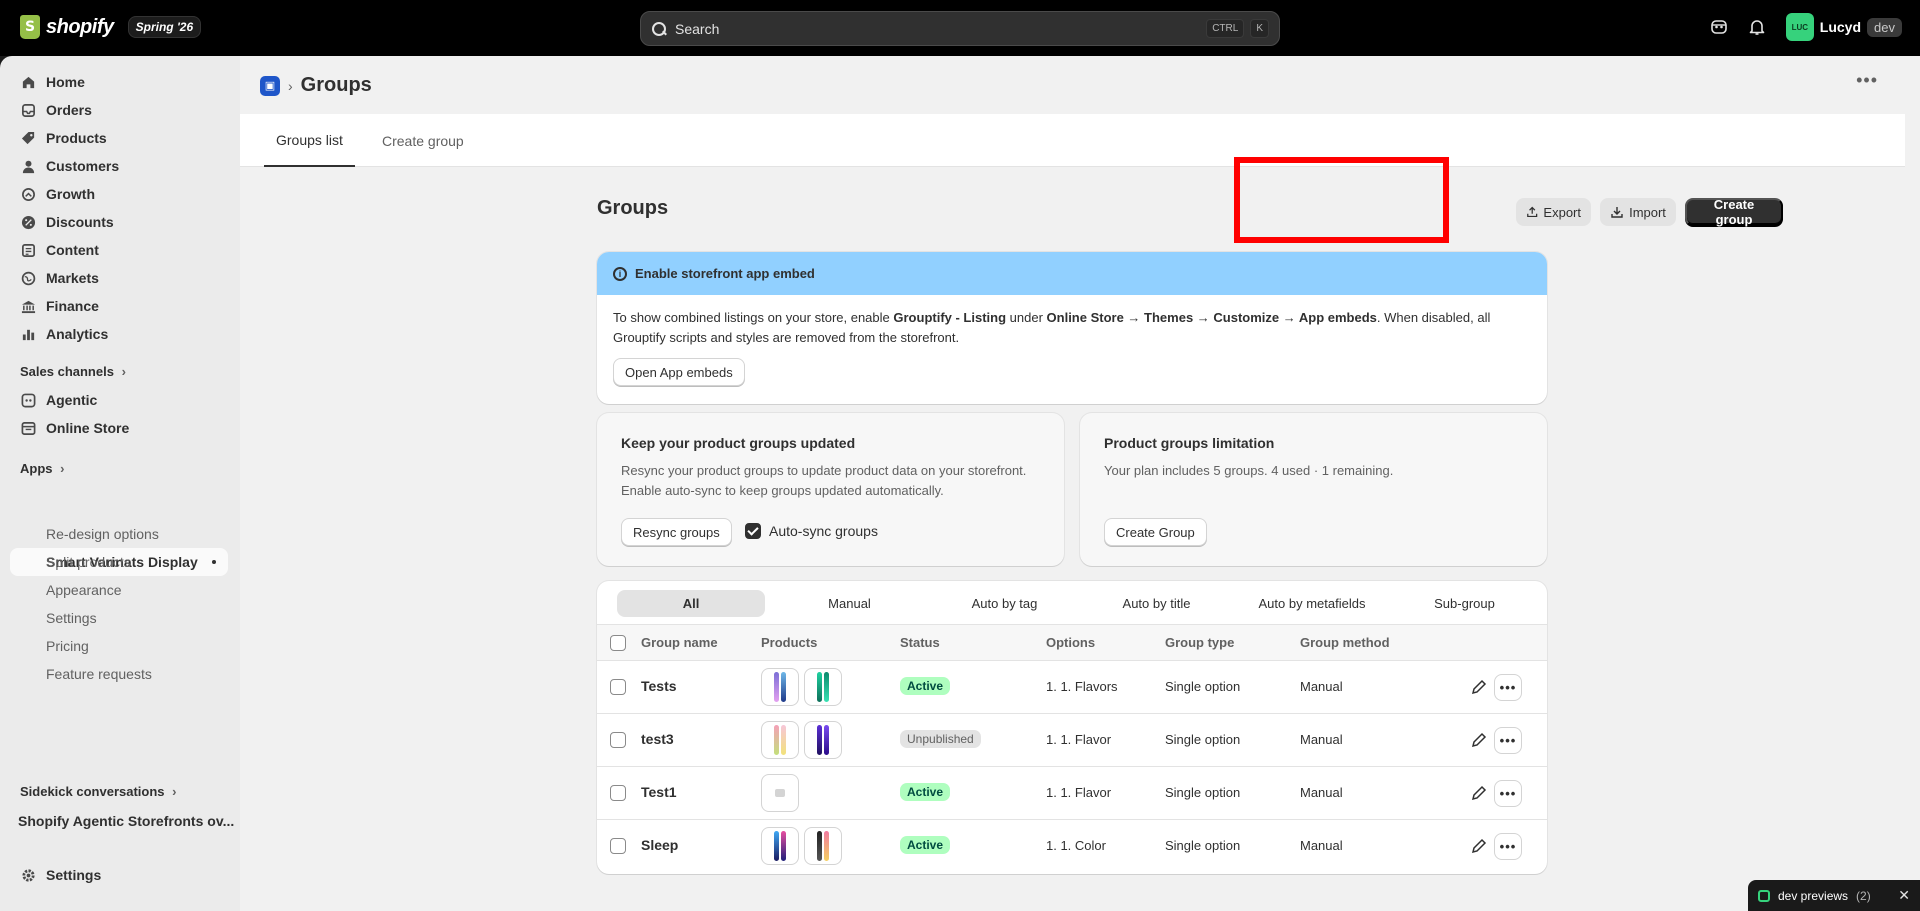 The width and height of the screenshot is (1920, 911). I want to click on sidebar-item-settings: Settings, so click(119, 875).